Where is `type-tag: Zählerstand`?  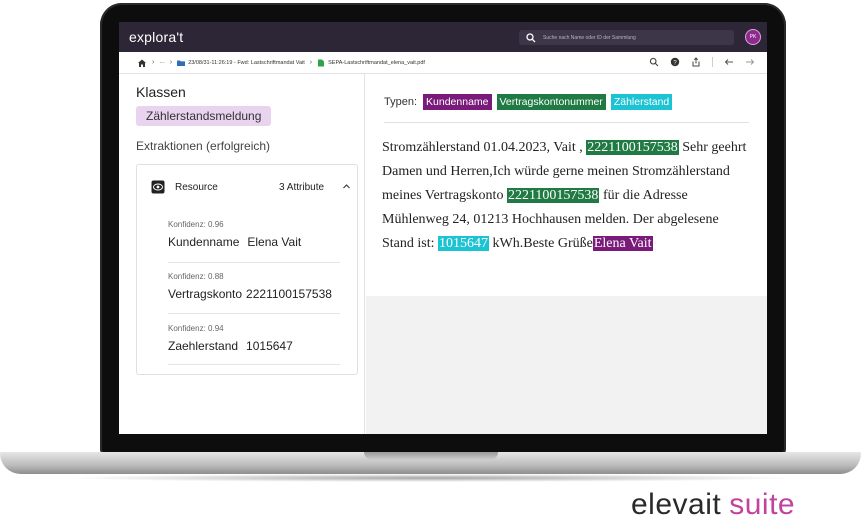
type-tag: Zählerstand is located at coordinates (641, 102).